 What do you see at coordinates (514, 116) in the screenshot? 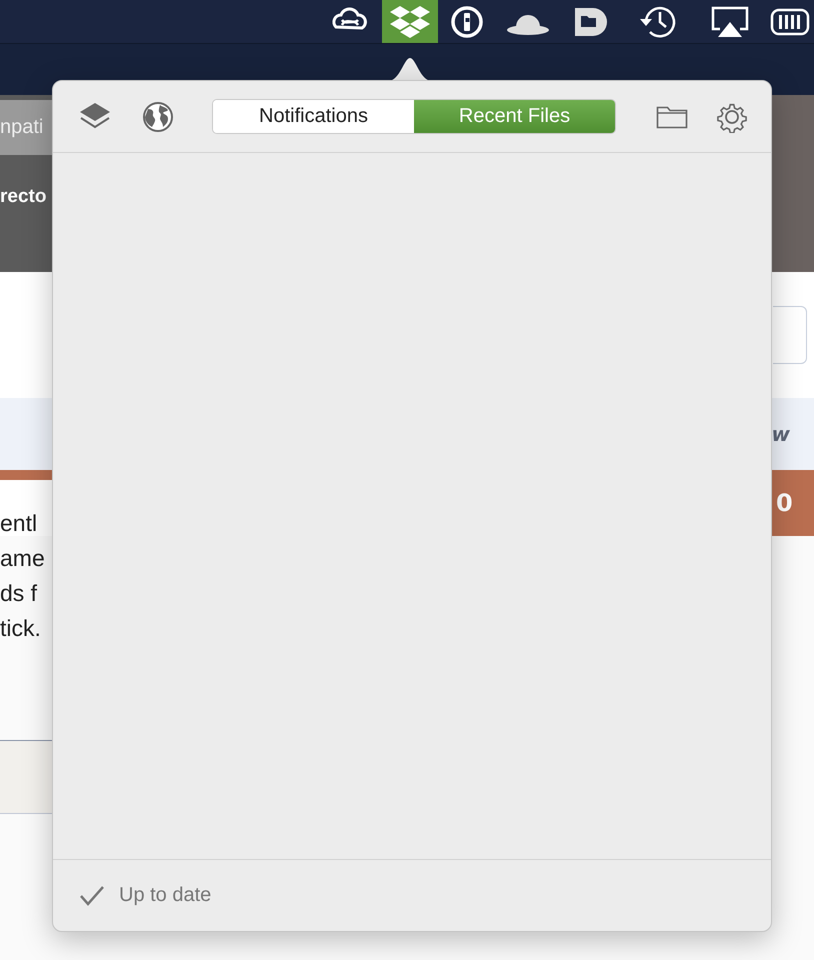
I see `segment-tab: Recent Files` at bounding box center [514, 116].